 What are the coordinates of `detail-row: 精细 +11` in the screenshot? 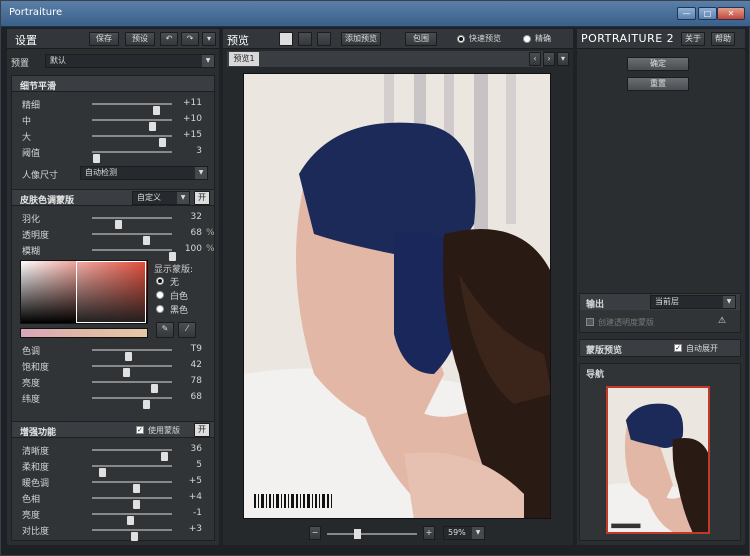 It's located at (113, 105).